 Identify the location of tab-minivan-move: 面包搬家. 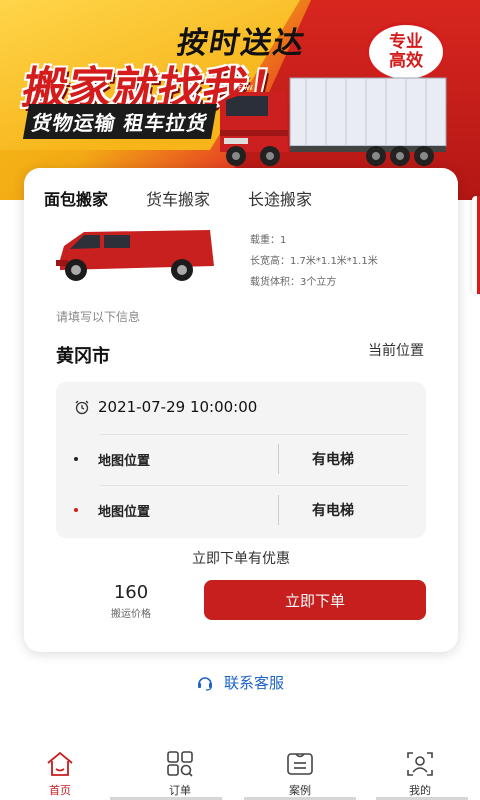
(76, 198).